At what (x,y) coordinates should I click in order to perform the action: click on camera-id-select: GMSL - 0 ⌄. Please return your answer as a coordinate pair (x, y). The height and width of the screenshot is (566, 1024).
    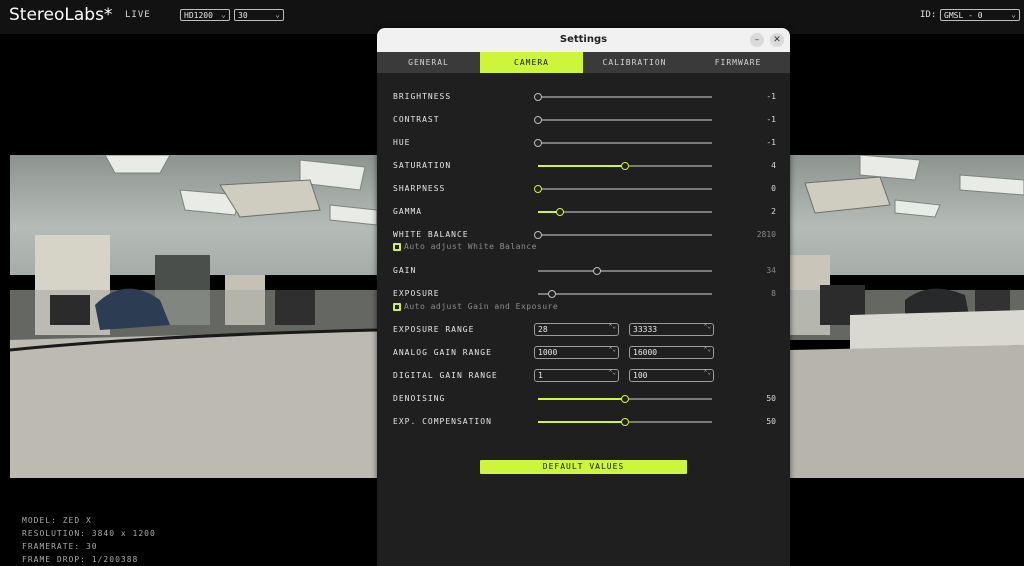
    Looking at the image, I should click on (980, 15).